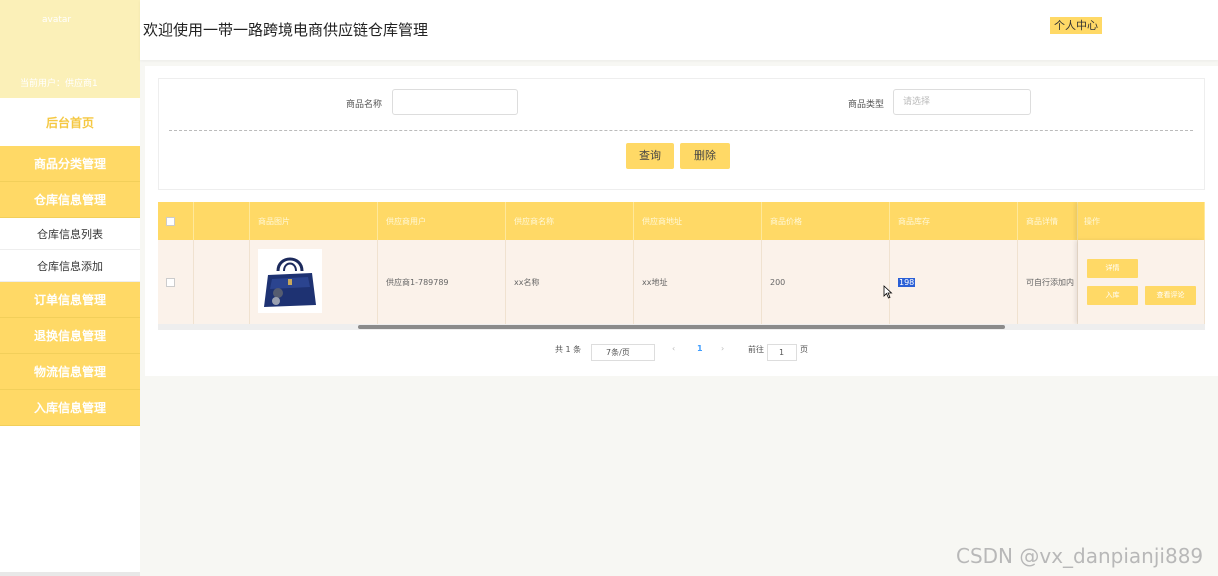  Describe the element at coordinates (222, 221) in the screenshot. I see `header-index` at that location.